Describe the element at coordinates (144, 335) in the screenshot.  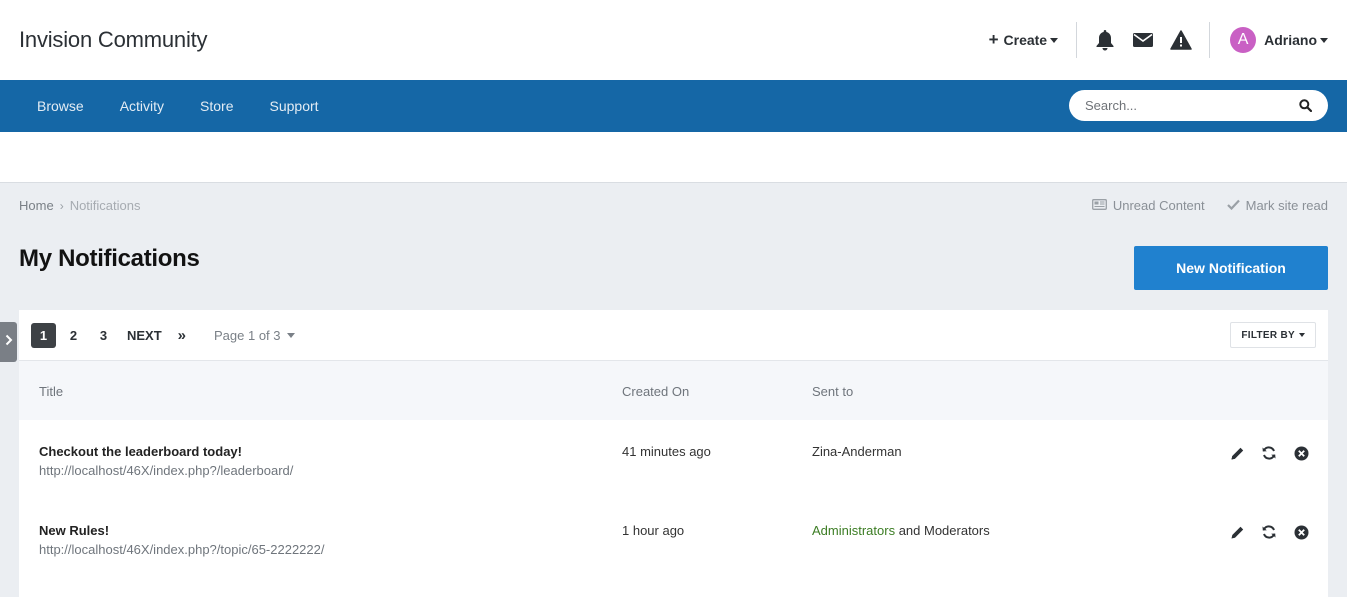
I see `next-page-link: NEXT` at that location.